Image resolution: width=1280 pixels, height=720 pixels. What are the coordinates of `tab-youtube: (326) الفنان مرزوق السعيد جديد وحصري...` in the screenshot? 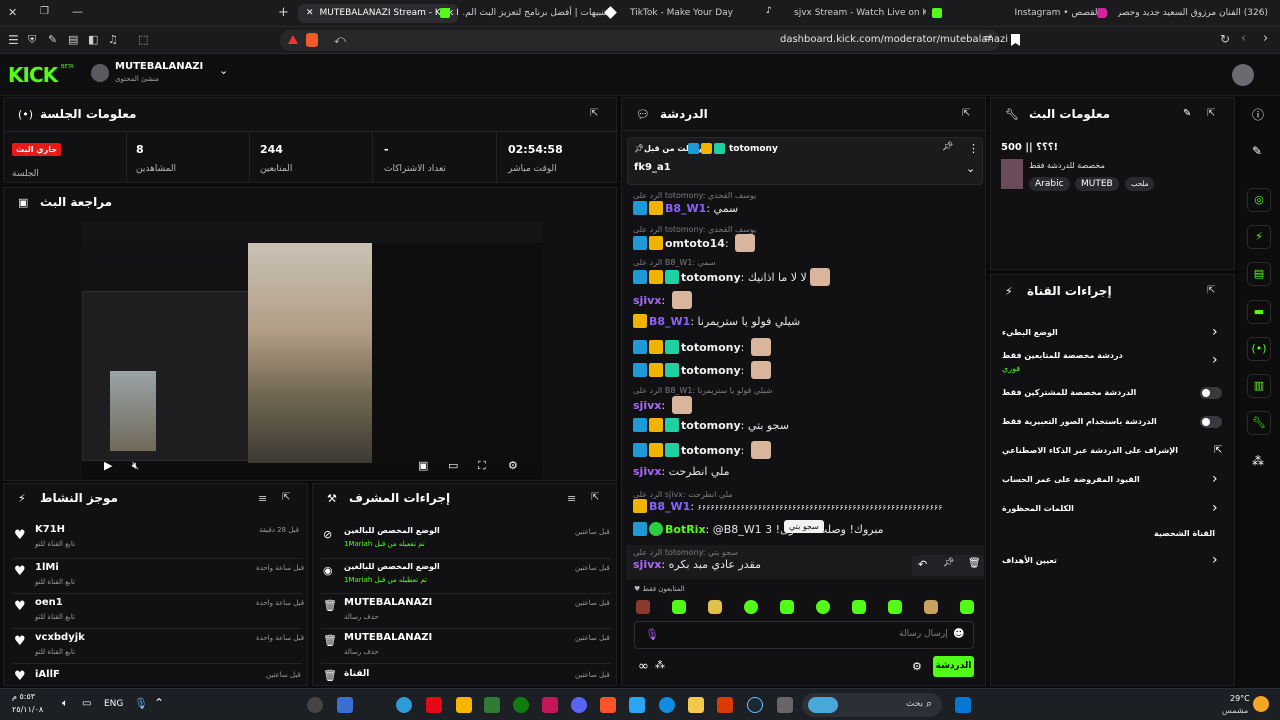 It's located at (1193, 13).